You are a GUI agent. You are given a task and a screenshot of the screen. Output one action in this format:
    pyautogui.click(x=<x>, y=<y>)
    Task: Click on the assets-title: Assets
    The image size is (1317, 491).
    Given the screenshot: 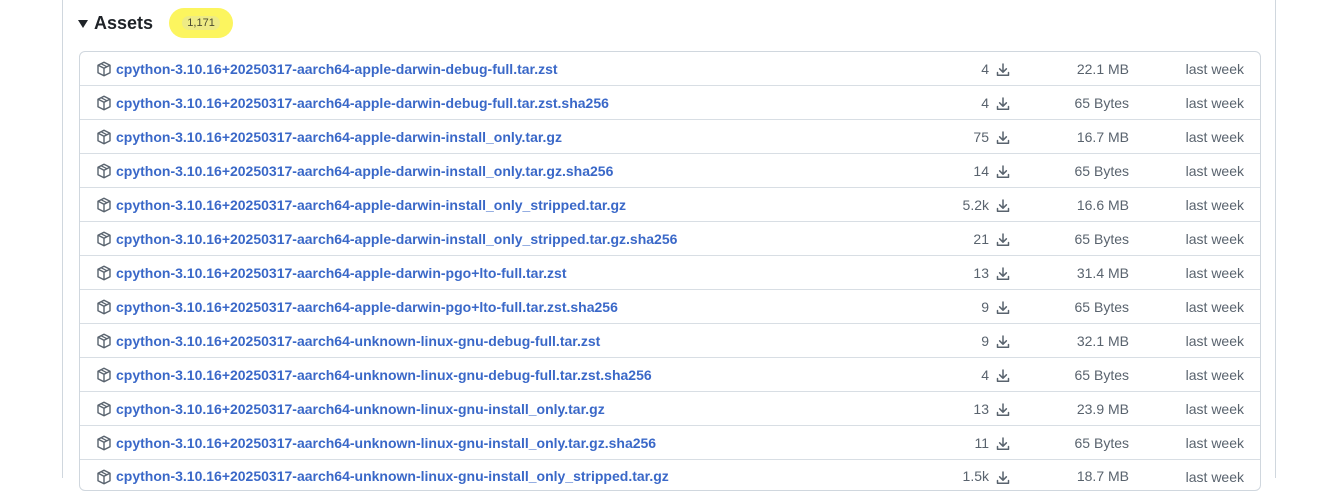 What is the action you would take?
    pyautogui.click(x=124, y=22)
    